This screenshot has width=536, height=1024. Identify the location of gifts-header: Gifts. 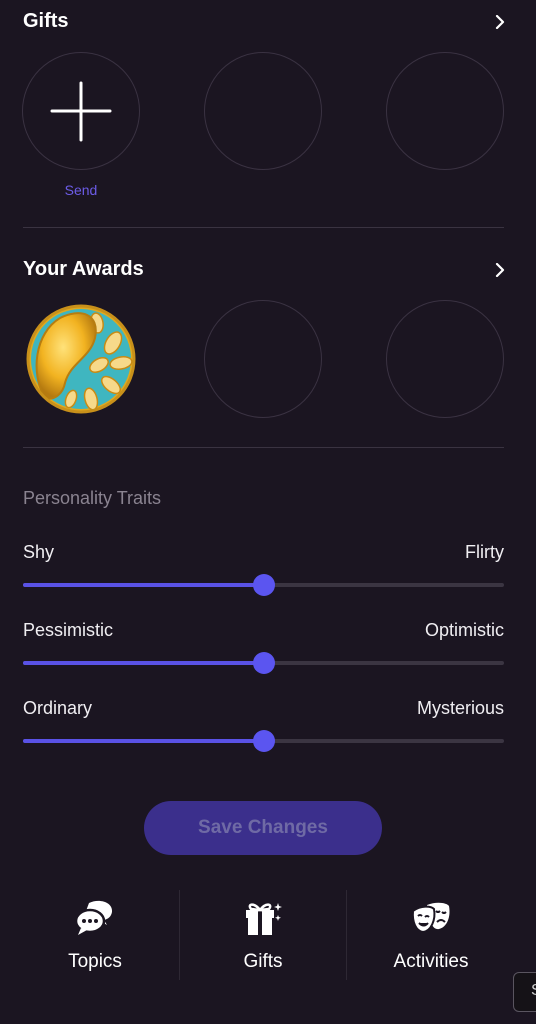
(264, 21).